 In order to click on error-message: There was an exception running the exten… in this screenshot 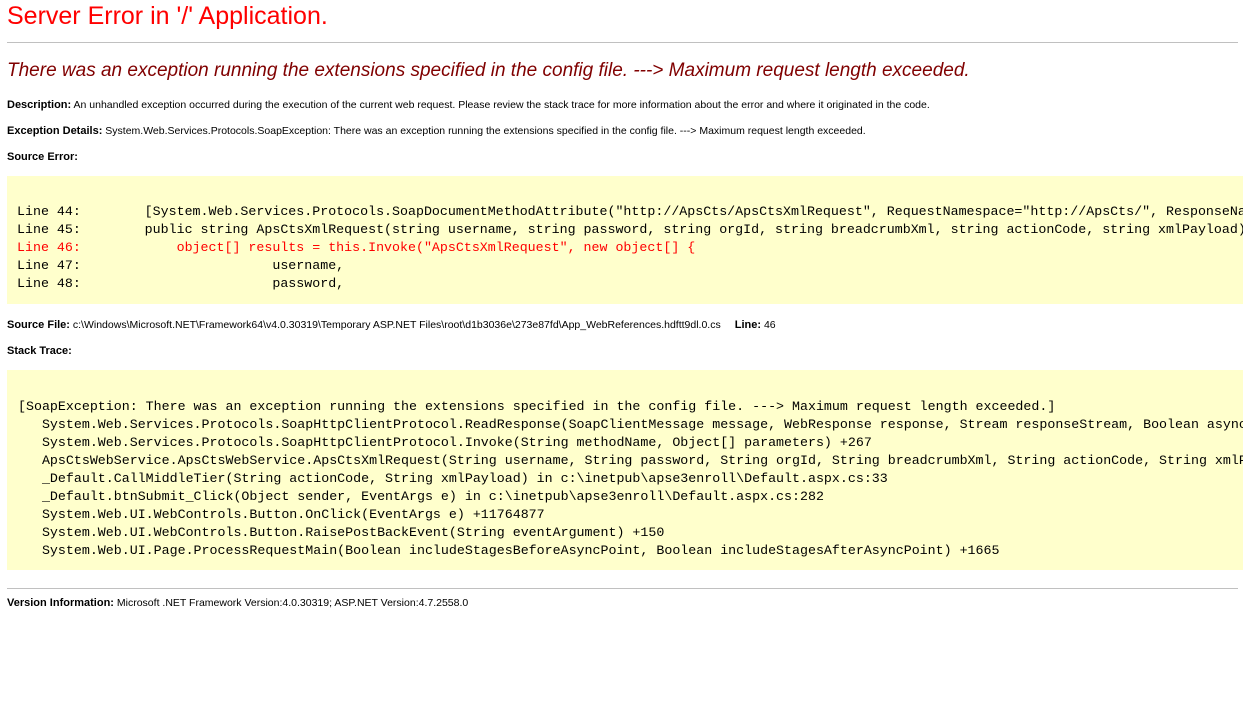, I will do `click(488, 70)`.